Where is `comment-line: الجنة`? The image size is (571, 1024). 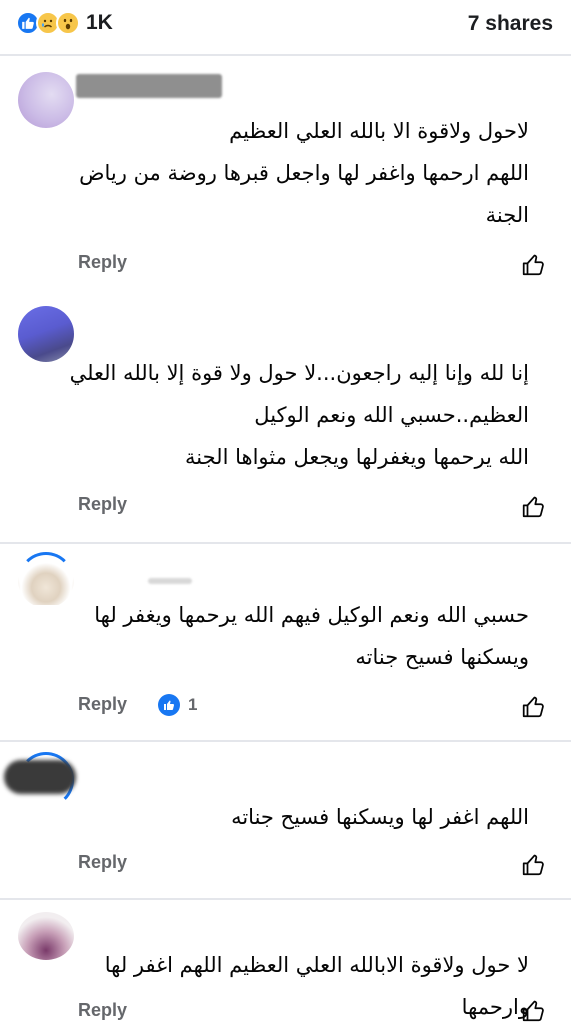
comment-line: الجنة is located at coordinates (507, 215).